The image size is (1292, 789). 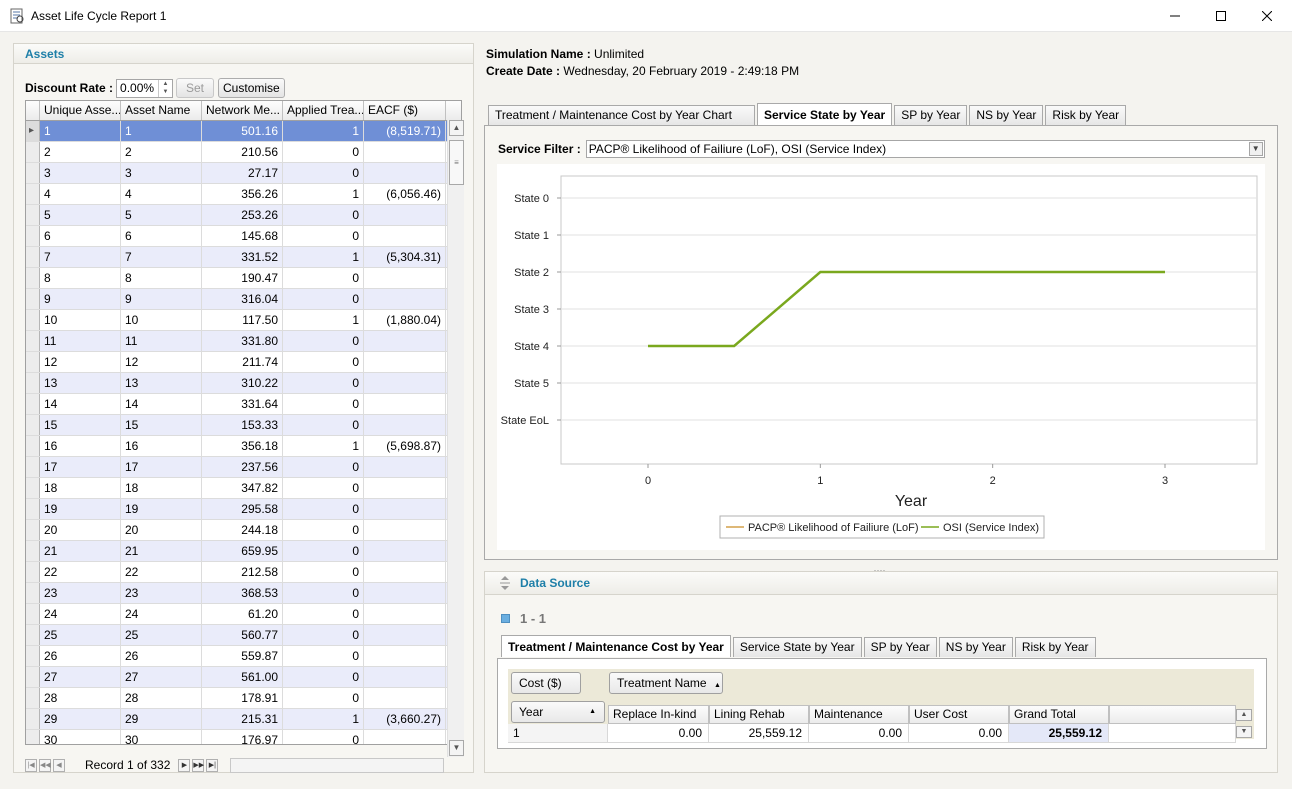 I want to click on table-cell: 501.16, so click(x=242, y=131).